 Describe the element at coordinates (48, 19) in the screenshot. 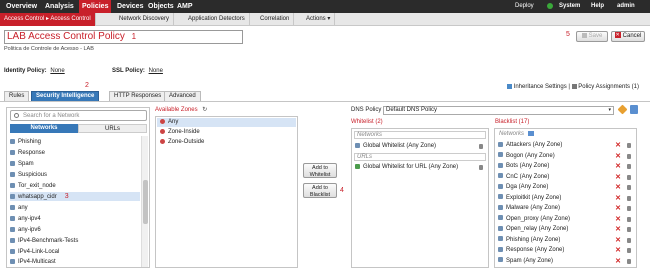

I see `subnav-access-control: Access Control ▸ Access Control` at that location.